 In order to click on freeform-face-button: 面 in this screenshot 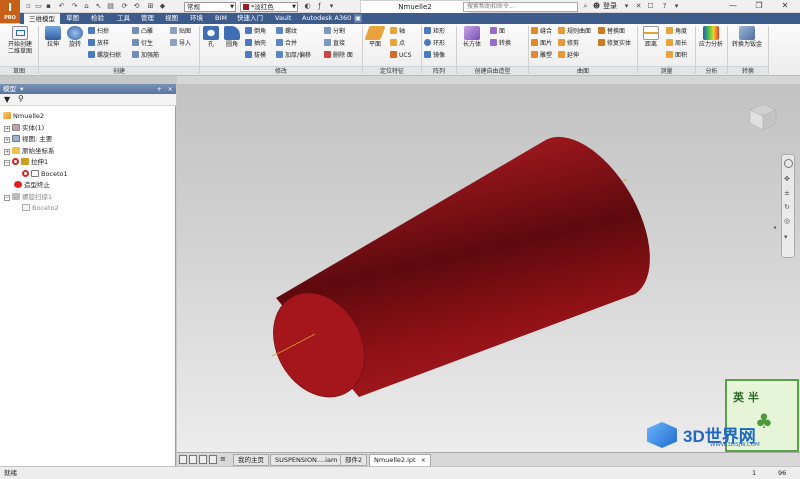, I will do `click(497, 31)`.